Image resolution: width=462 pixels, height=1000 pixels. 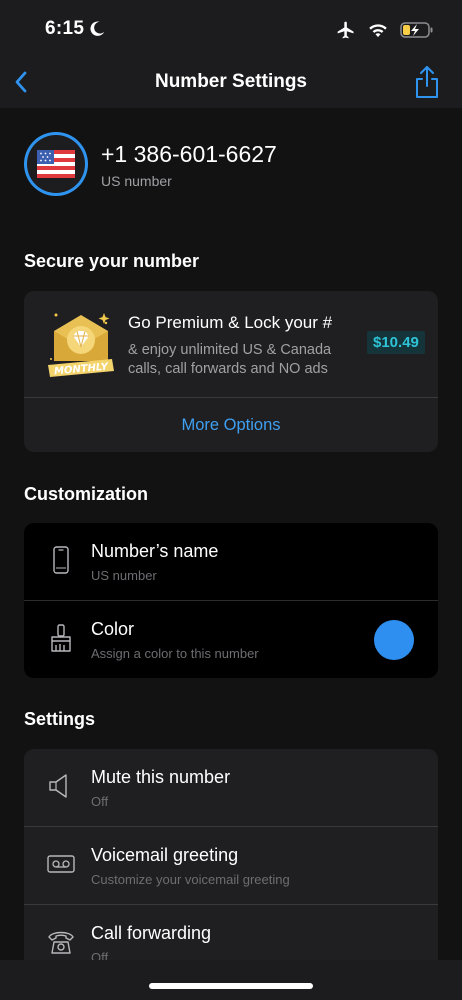 I want to click on us-flag-icon, so click(x=56, y=164).